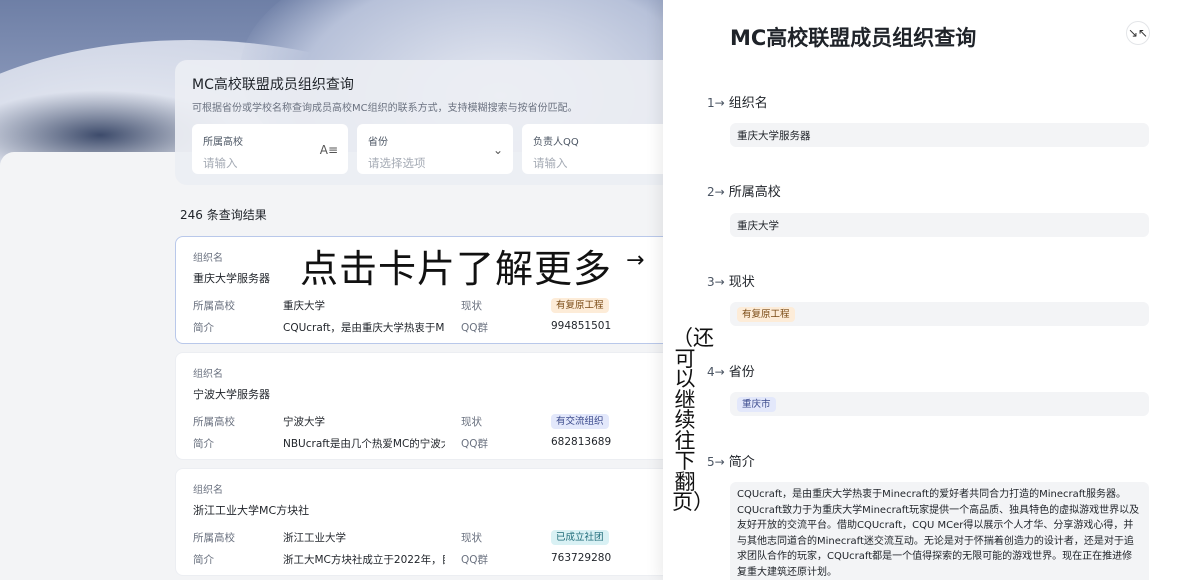 This screenshot has width=1192, height=580. I want to click on school-field-label: 所属高校, so click(223, 142).